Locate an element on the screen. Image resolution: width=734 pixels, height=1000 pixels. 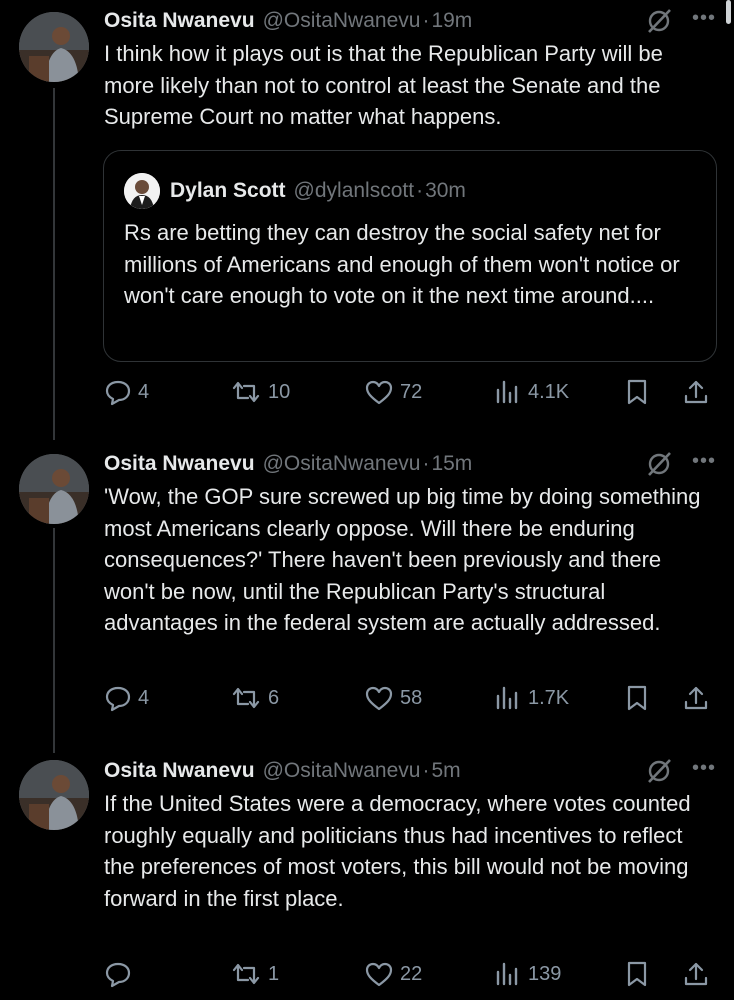
action-bar: 4 6 58 1.7K is located at coordinates (410, 698).